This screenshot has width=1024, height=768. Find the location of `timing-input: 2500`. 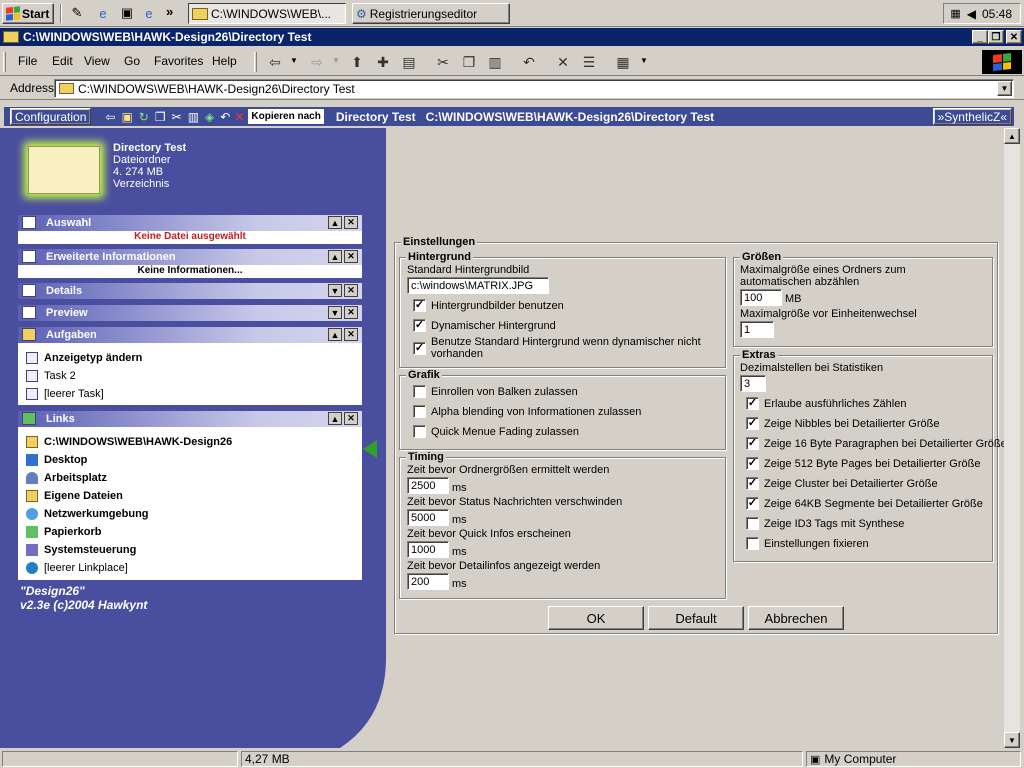

timing-input: 2500 is located at coordinates (428, 485).